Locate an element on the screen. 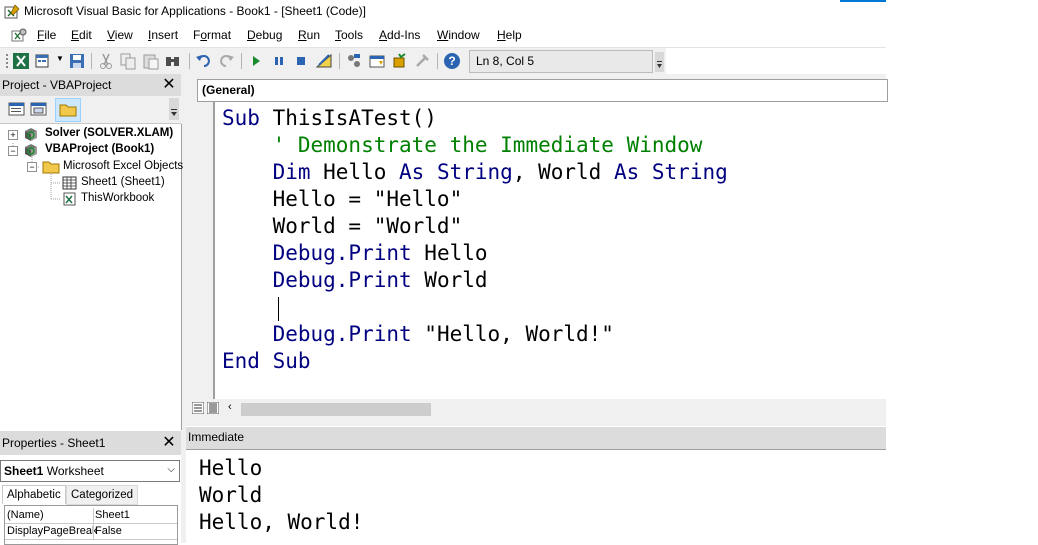 The width and height of the screenshot is (1038, 545). object-select-value: (General) is located at coordinates (228, 90).